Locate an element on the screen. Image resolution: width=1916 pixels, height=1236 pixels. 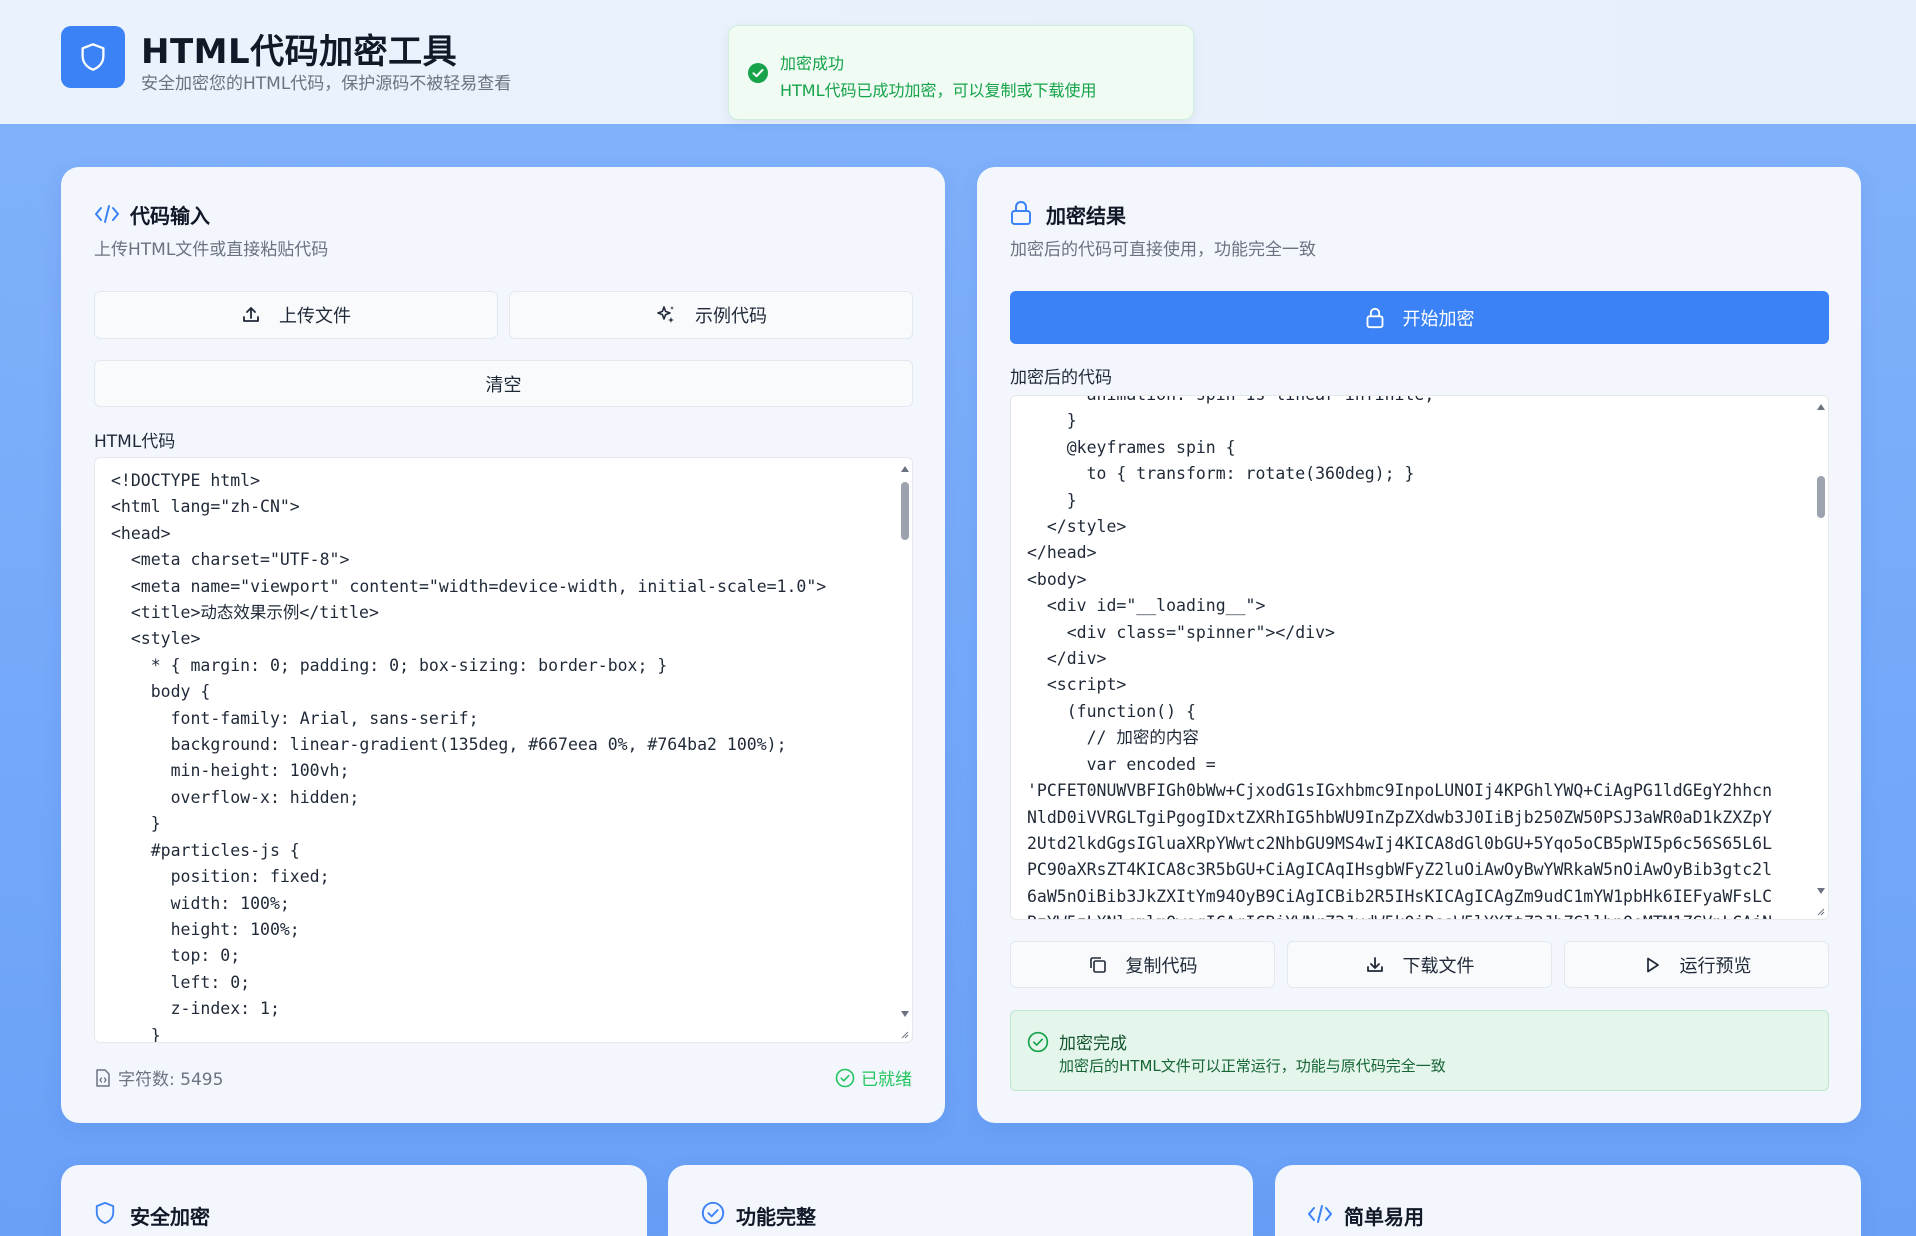
toast-title: 加密成功 is located at coordinates (812, 63).